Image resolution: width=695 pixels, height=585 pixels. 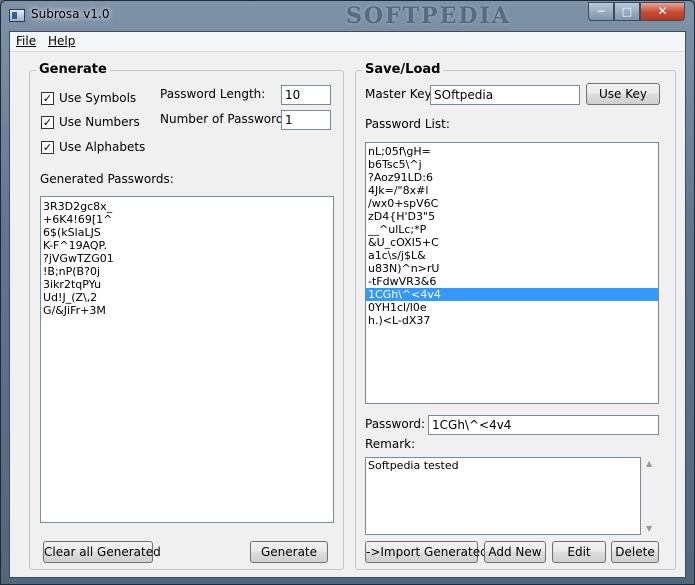 I want to click on list-item: /wx0+spV6C, so click(x=512, y=203).